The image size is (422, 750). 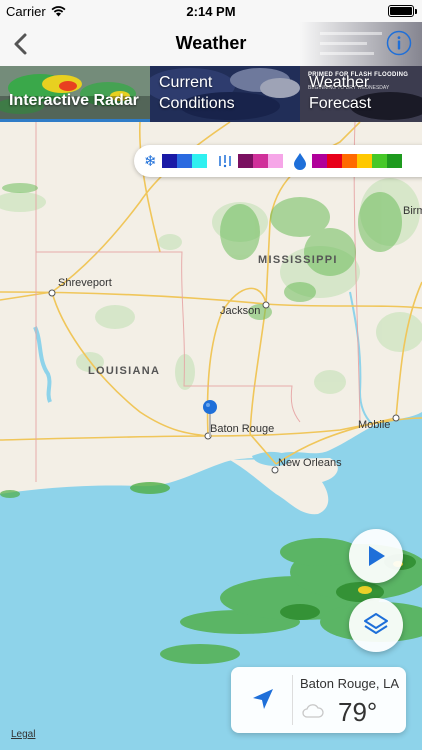 What do you see at coordinates (210, 419) in the screenshot?
I see `location-pin-icon` at bounding box center [210, 419].